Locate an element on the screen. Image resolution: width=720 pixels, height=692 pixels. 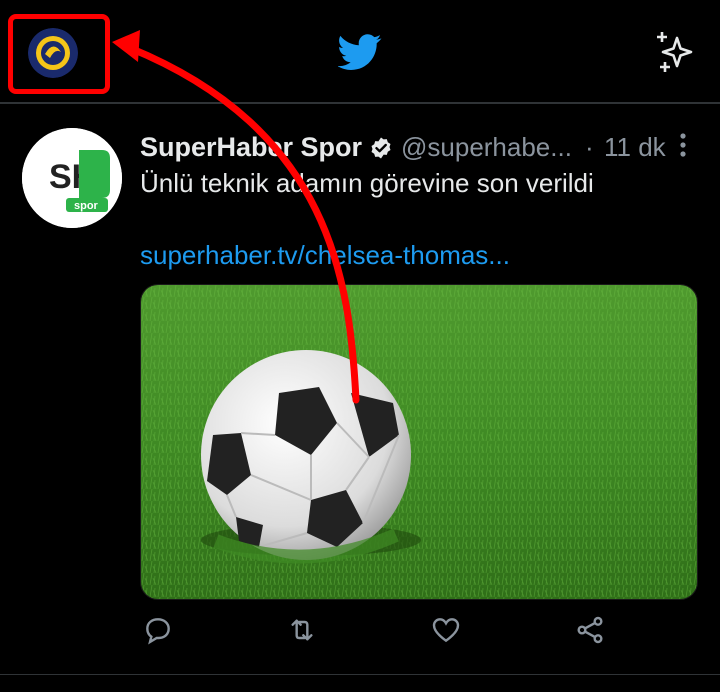
annotation-highlight-box is located at coordinates (59, 54).